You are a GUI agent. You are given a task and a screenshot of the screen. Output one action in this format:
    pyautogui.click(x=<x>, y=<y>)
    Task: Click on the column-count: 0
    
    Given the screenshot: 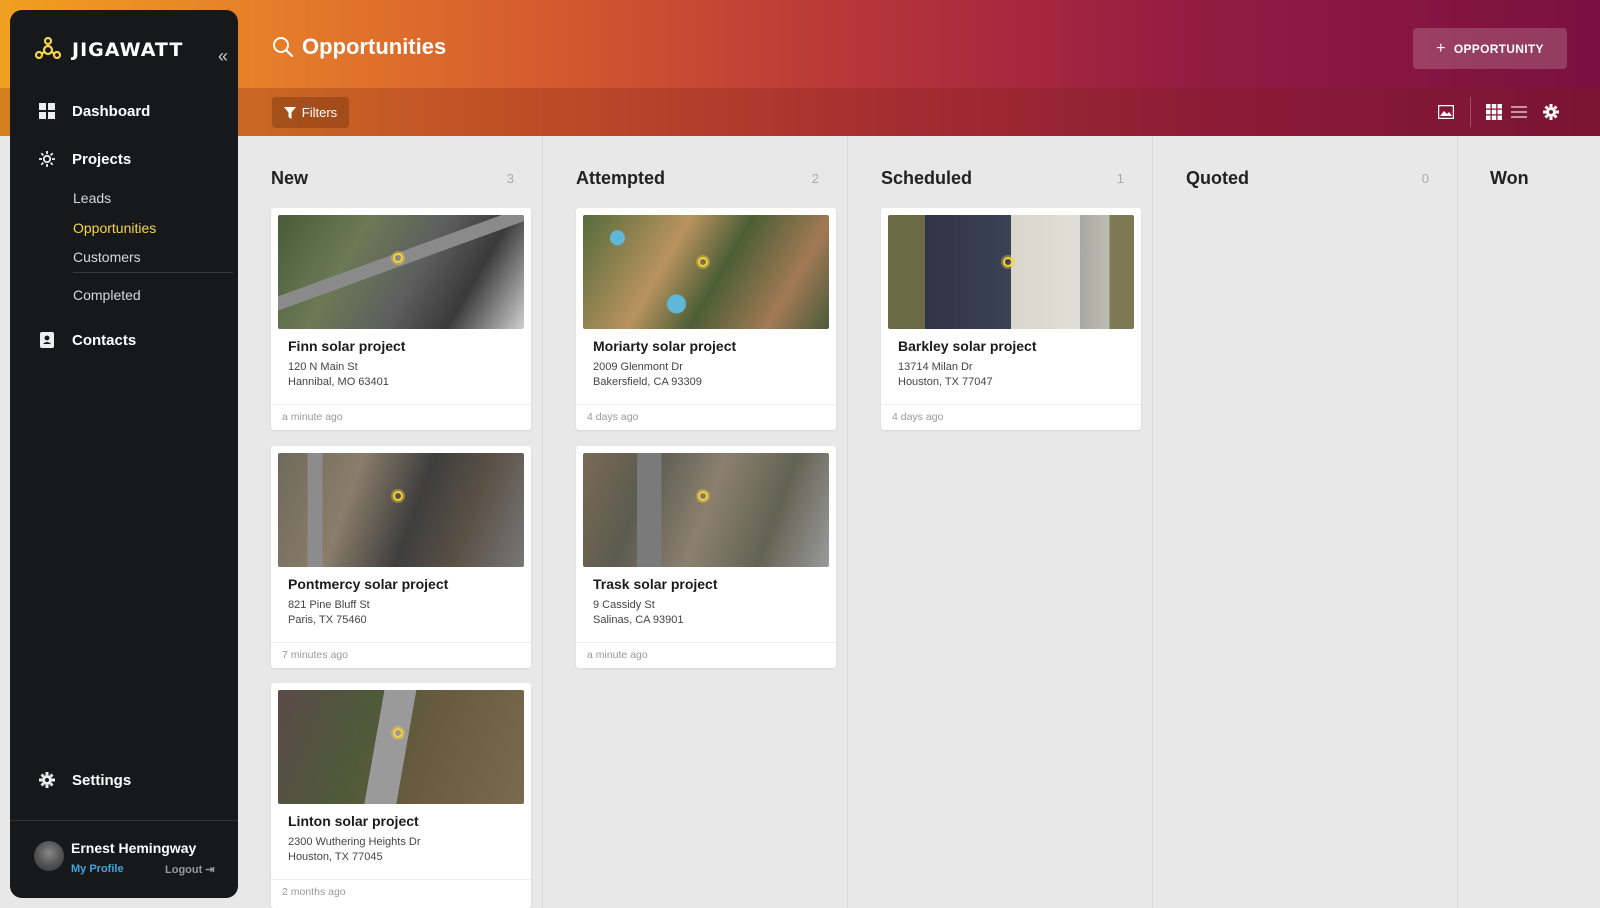 What is the action you would take?
    pyautogui.click(x=1425, y=178)
    